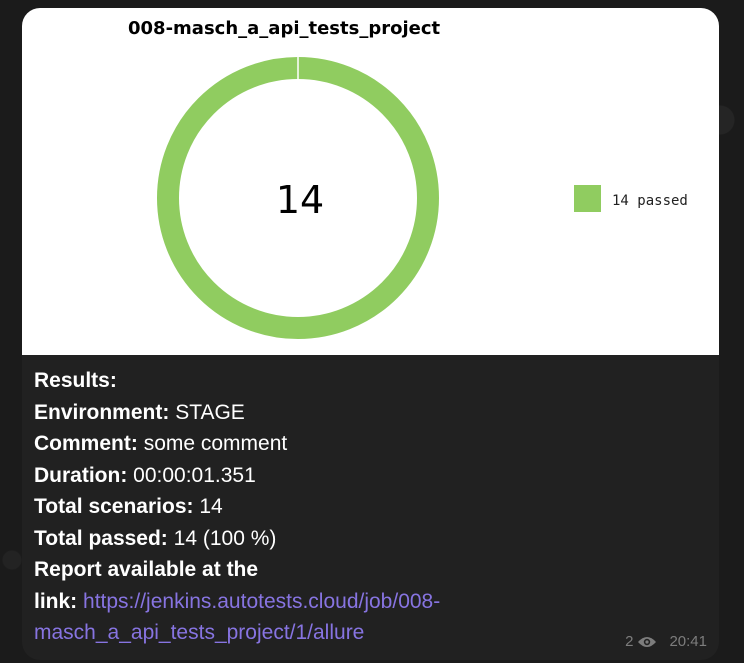  I want to click on total-scenarios-value: 14, so click(211, 506).